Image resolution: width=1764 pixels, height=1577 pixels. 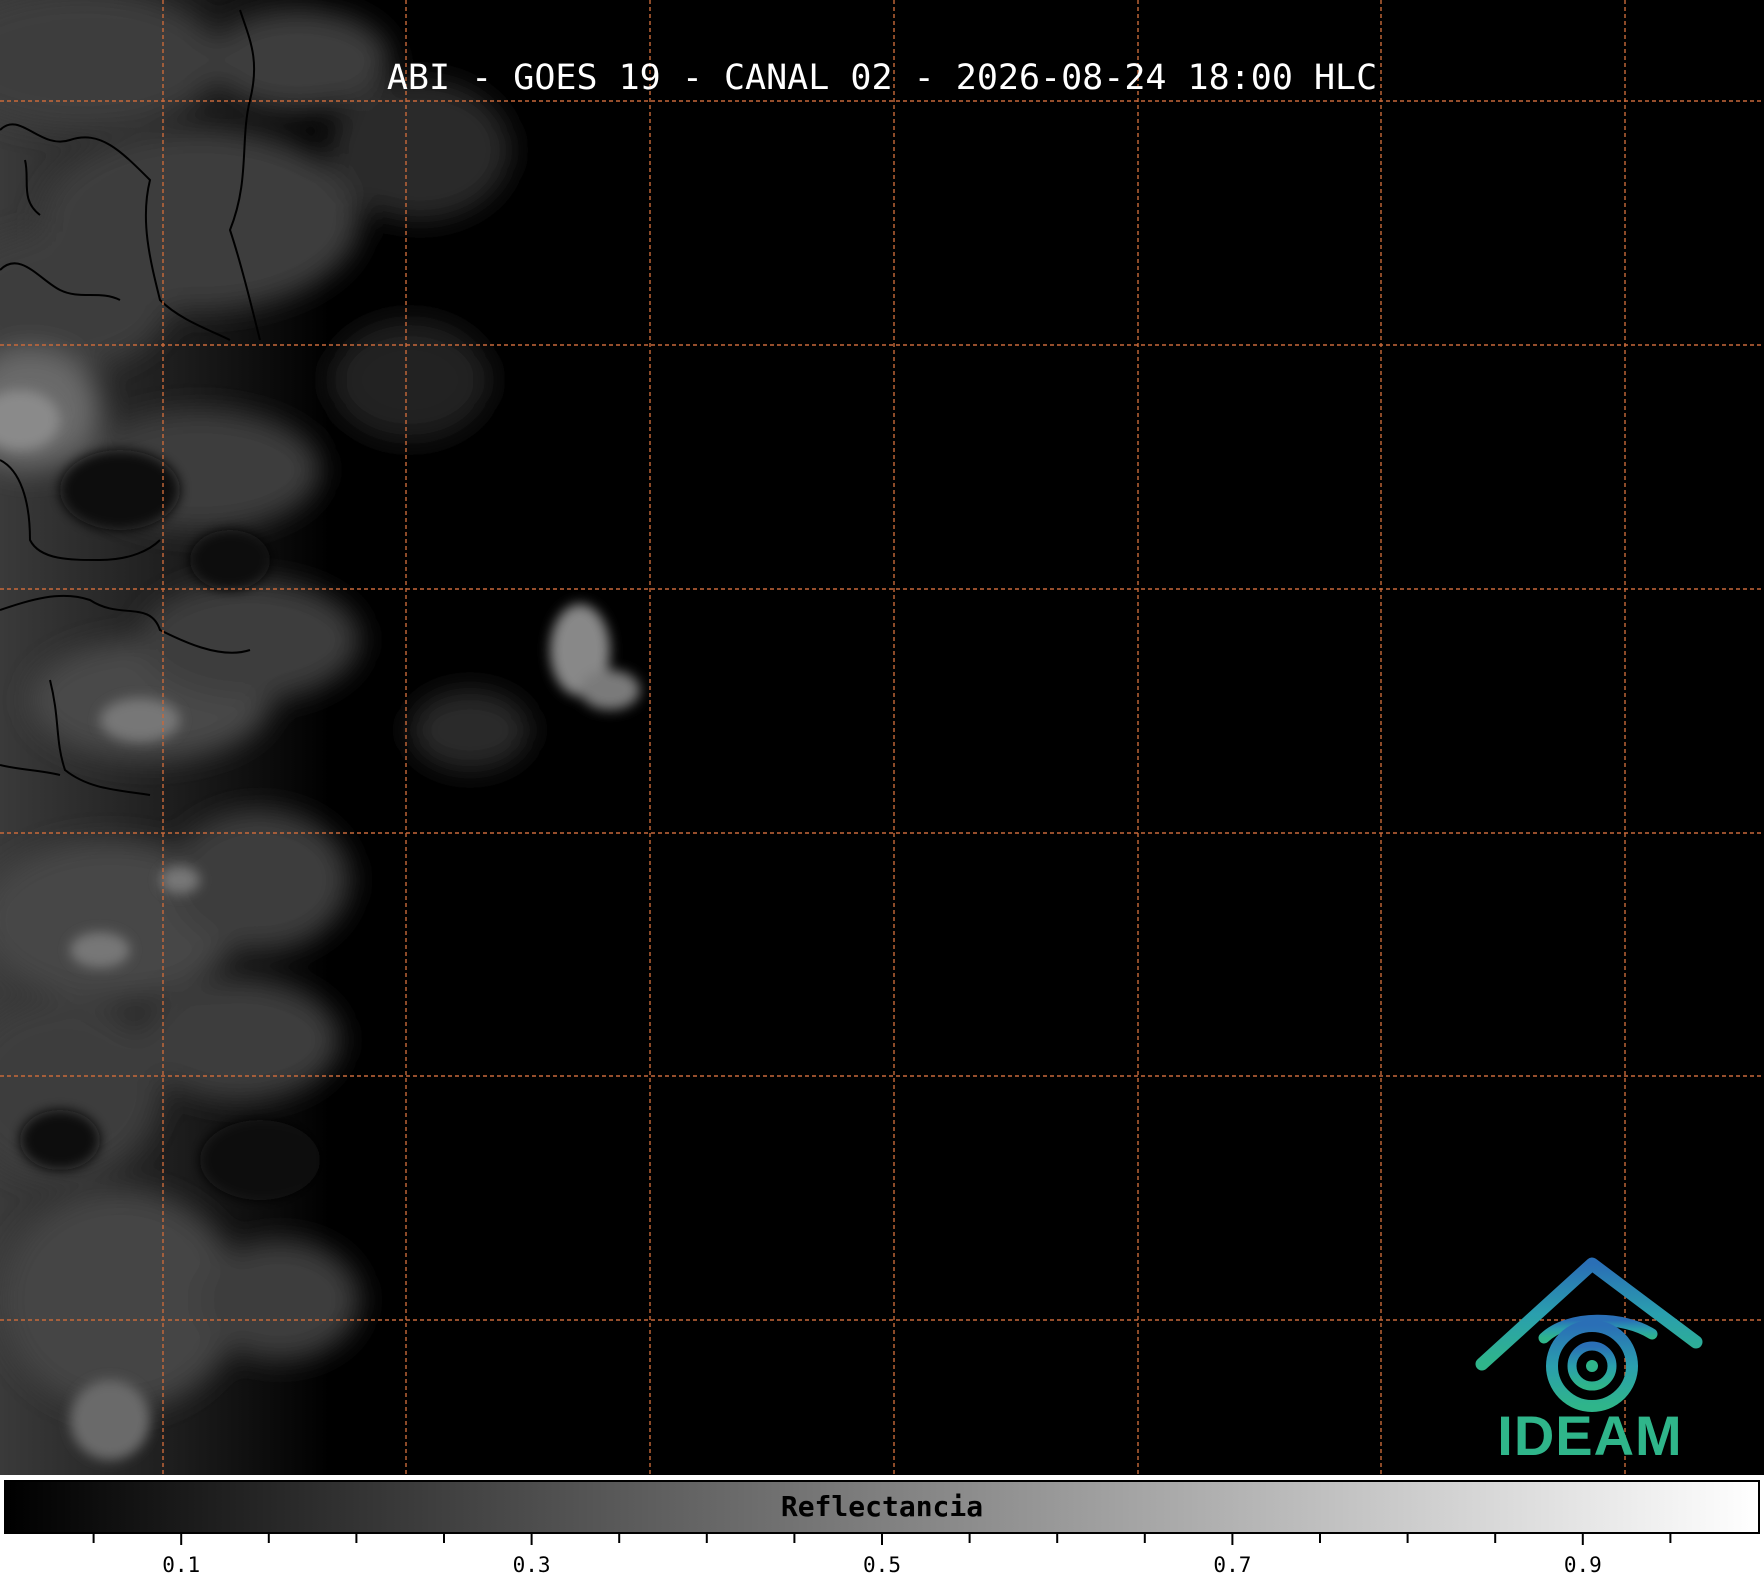 I want to click on colorbar-tick-label: 0.5, so click(x=882, y=1565).